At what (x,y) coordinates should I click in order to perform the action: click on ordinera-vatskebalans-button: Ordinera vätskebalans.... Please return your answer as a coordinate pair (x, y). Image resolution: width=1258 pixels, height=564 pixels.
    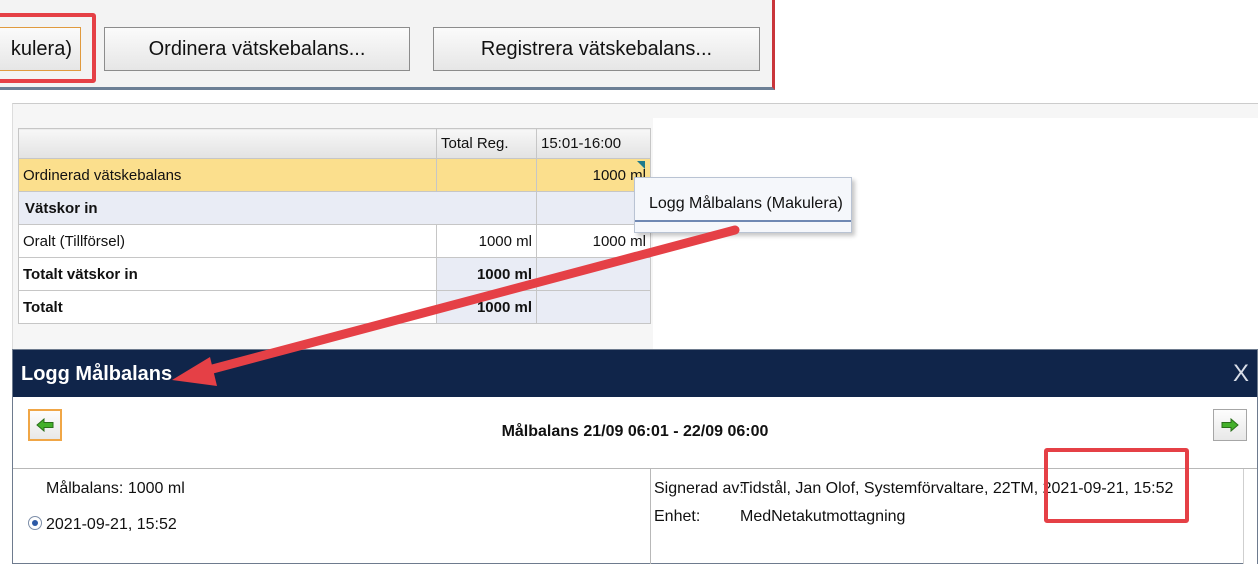
    Looking at the image, I should click on (257, 49).